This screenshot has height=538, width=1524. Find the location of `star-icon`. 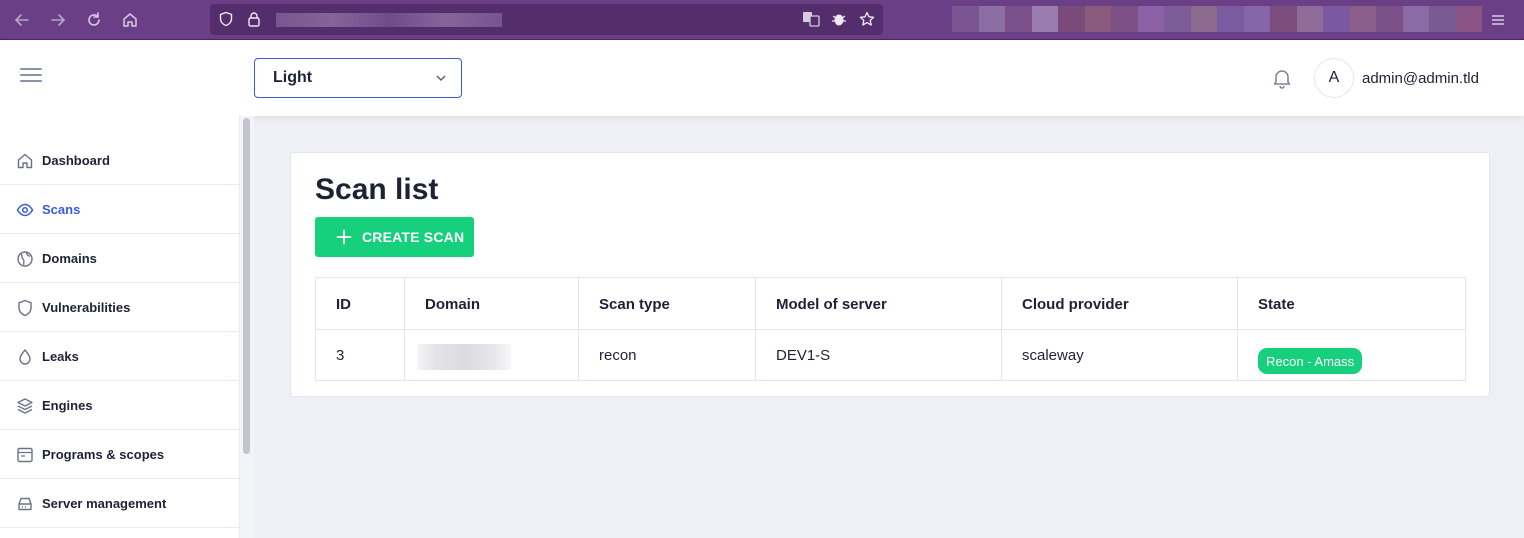

star-icon is located at coordinates (867, 19).